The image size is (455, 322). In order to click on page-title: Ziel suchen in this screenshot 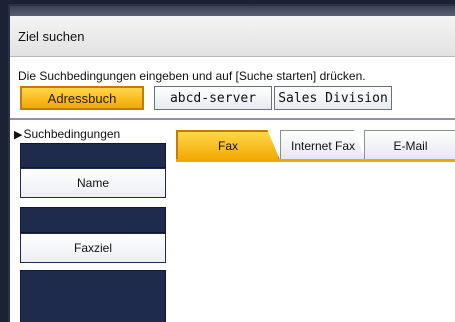, I will do `click(51, 36)`.